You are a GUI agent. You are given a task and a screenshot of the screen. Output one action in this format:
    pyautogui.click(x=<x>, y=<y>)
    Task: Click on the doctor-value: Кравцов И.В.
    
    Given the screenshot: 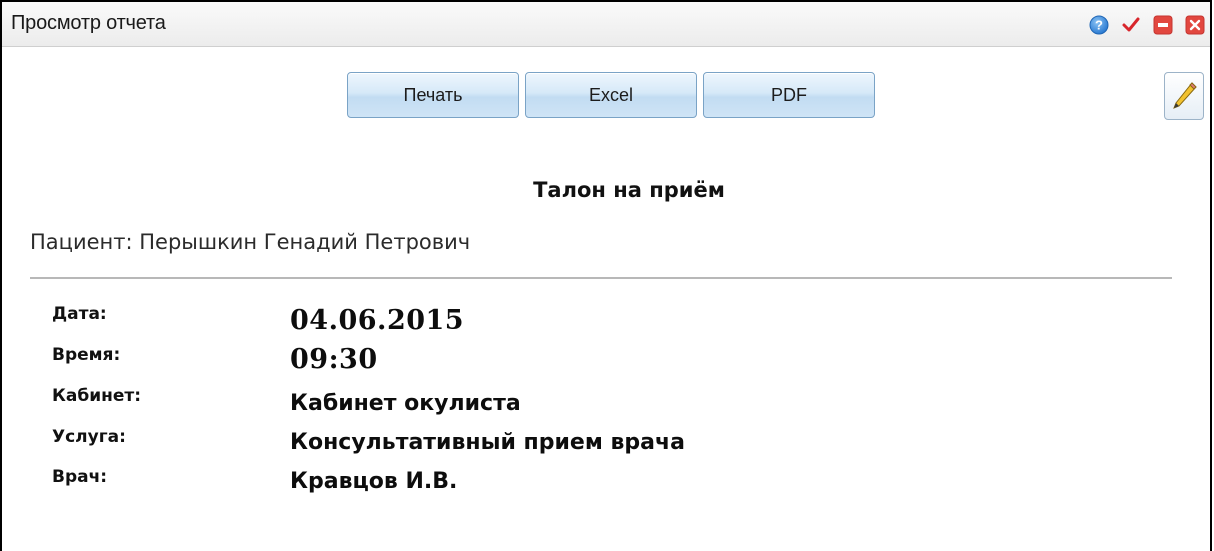 What is the action you would take?
    pyautogui.click(x=374, y=481)
    